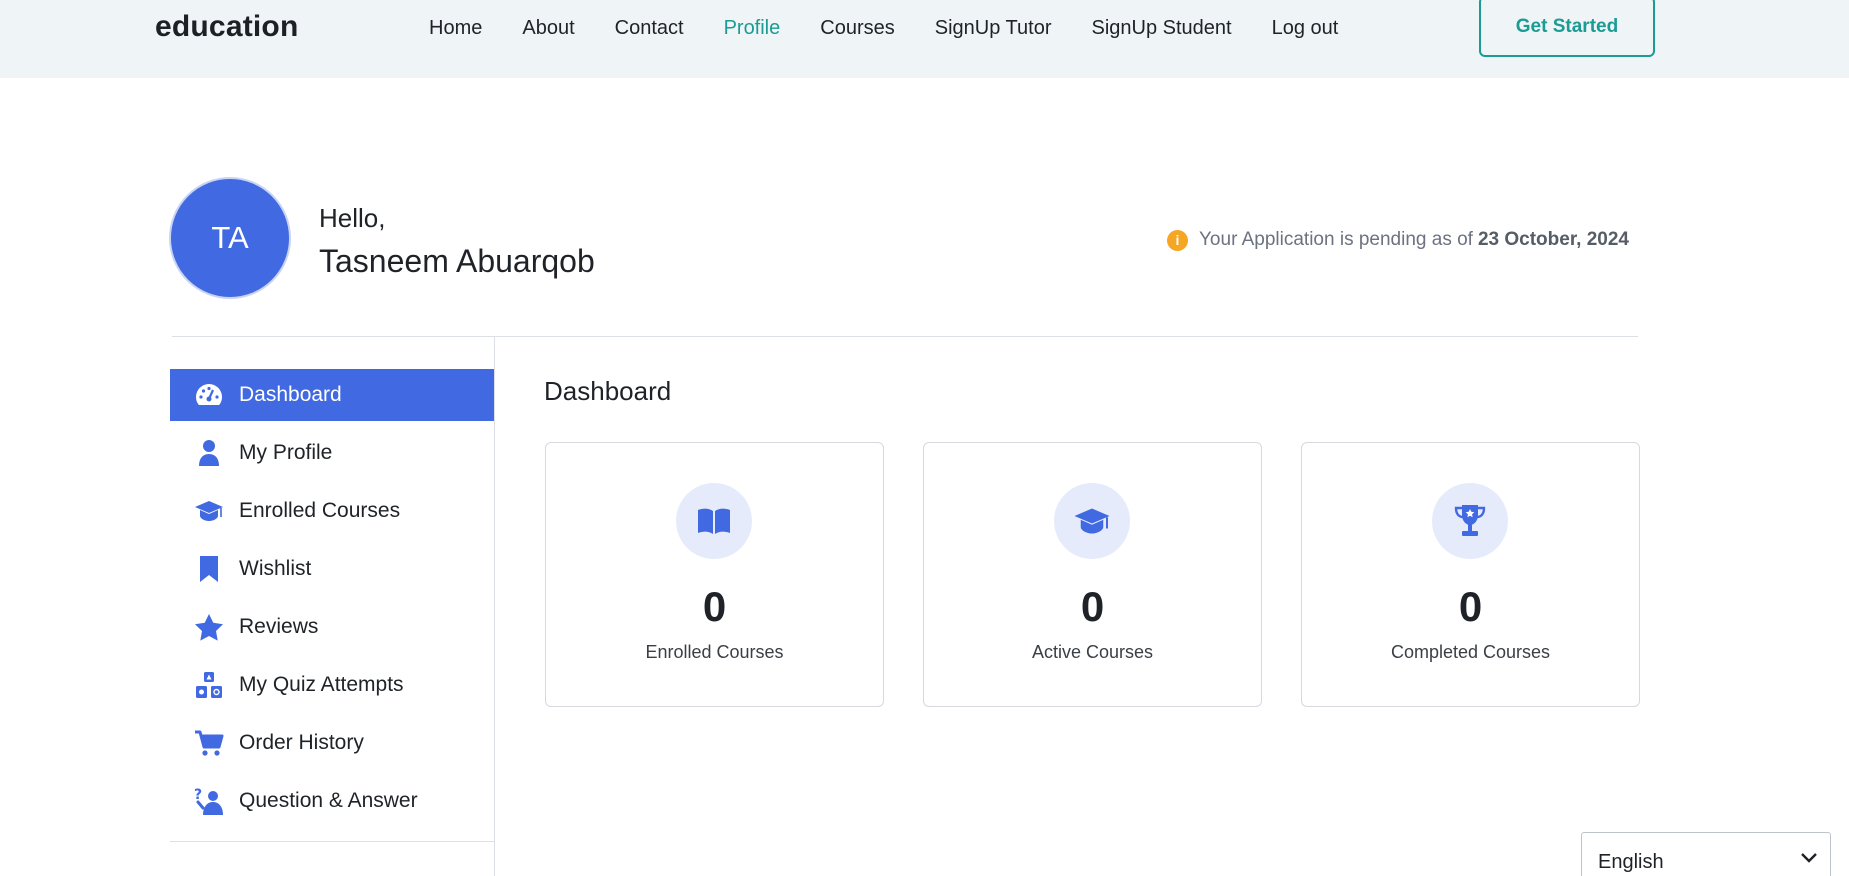  What do you see at coordinates (286, 452) in the screenshot?
I see `sidebar-item-label: My Profile` at bounding box center [286, 452].